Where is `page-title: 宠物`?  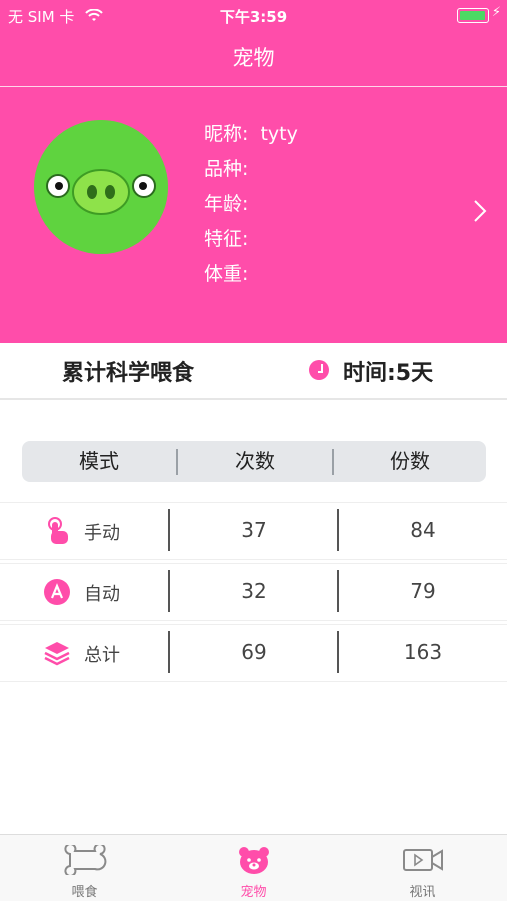
page-title: 宠物 is located at coordinates (253, 58).